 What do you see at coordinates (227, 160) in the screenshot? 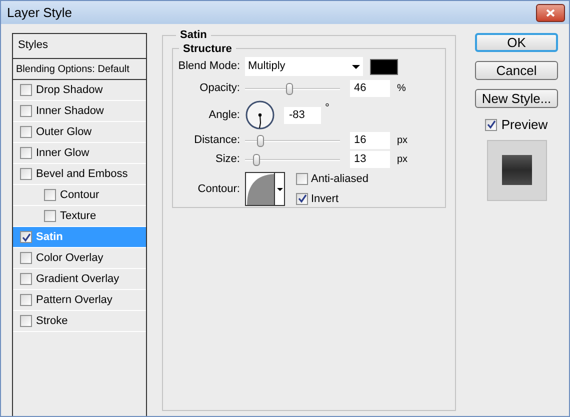
I see `field-label: Size:` at bounding box center [227, 160].